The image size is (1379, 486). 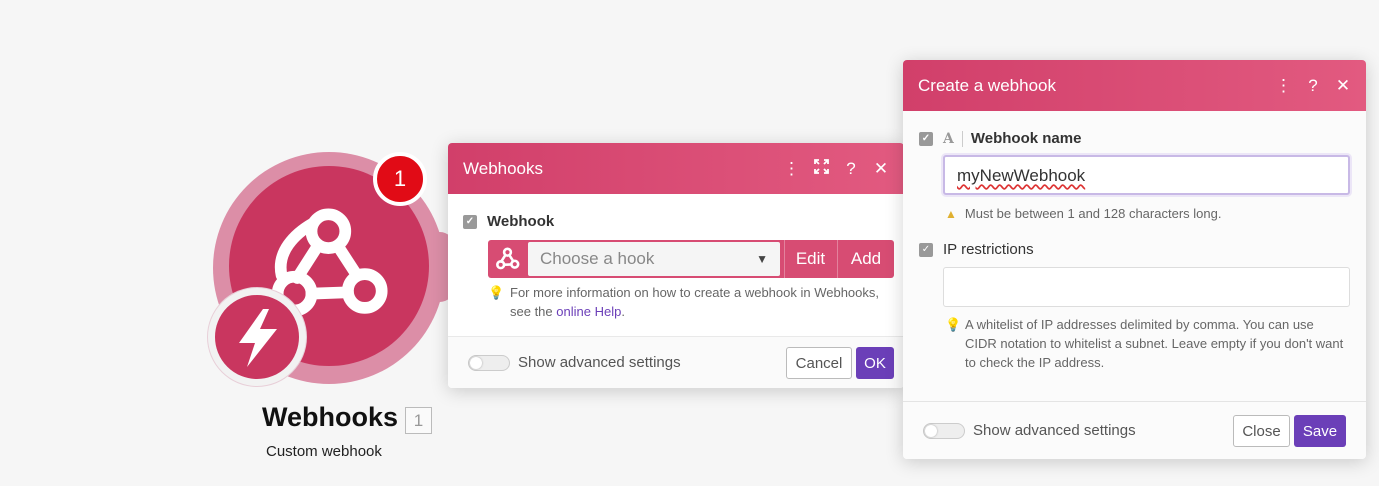 I want to click on save-button: Save, so click(x=1320, y=431).